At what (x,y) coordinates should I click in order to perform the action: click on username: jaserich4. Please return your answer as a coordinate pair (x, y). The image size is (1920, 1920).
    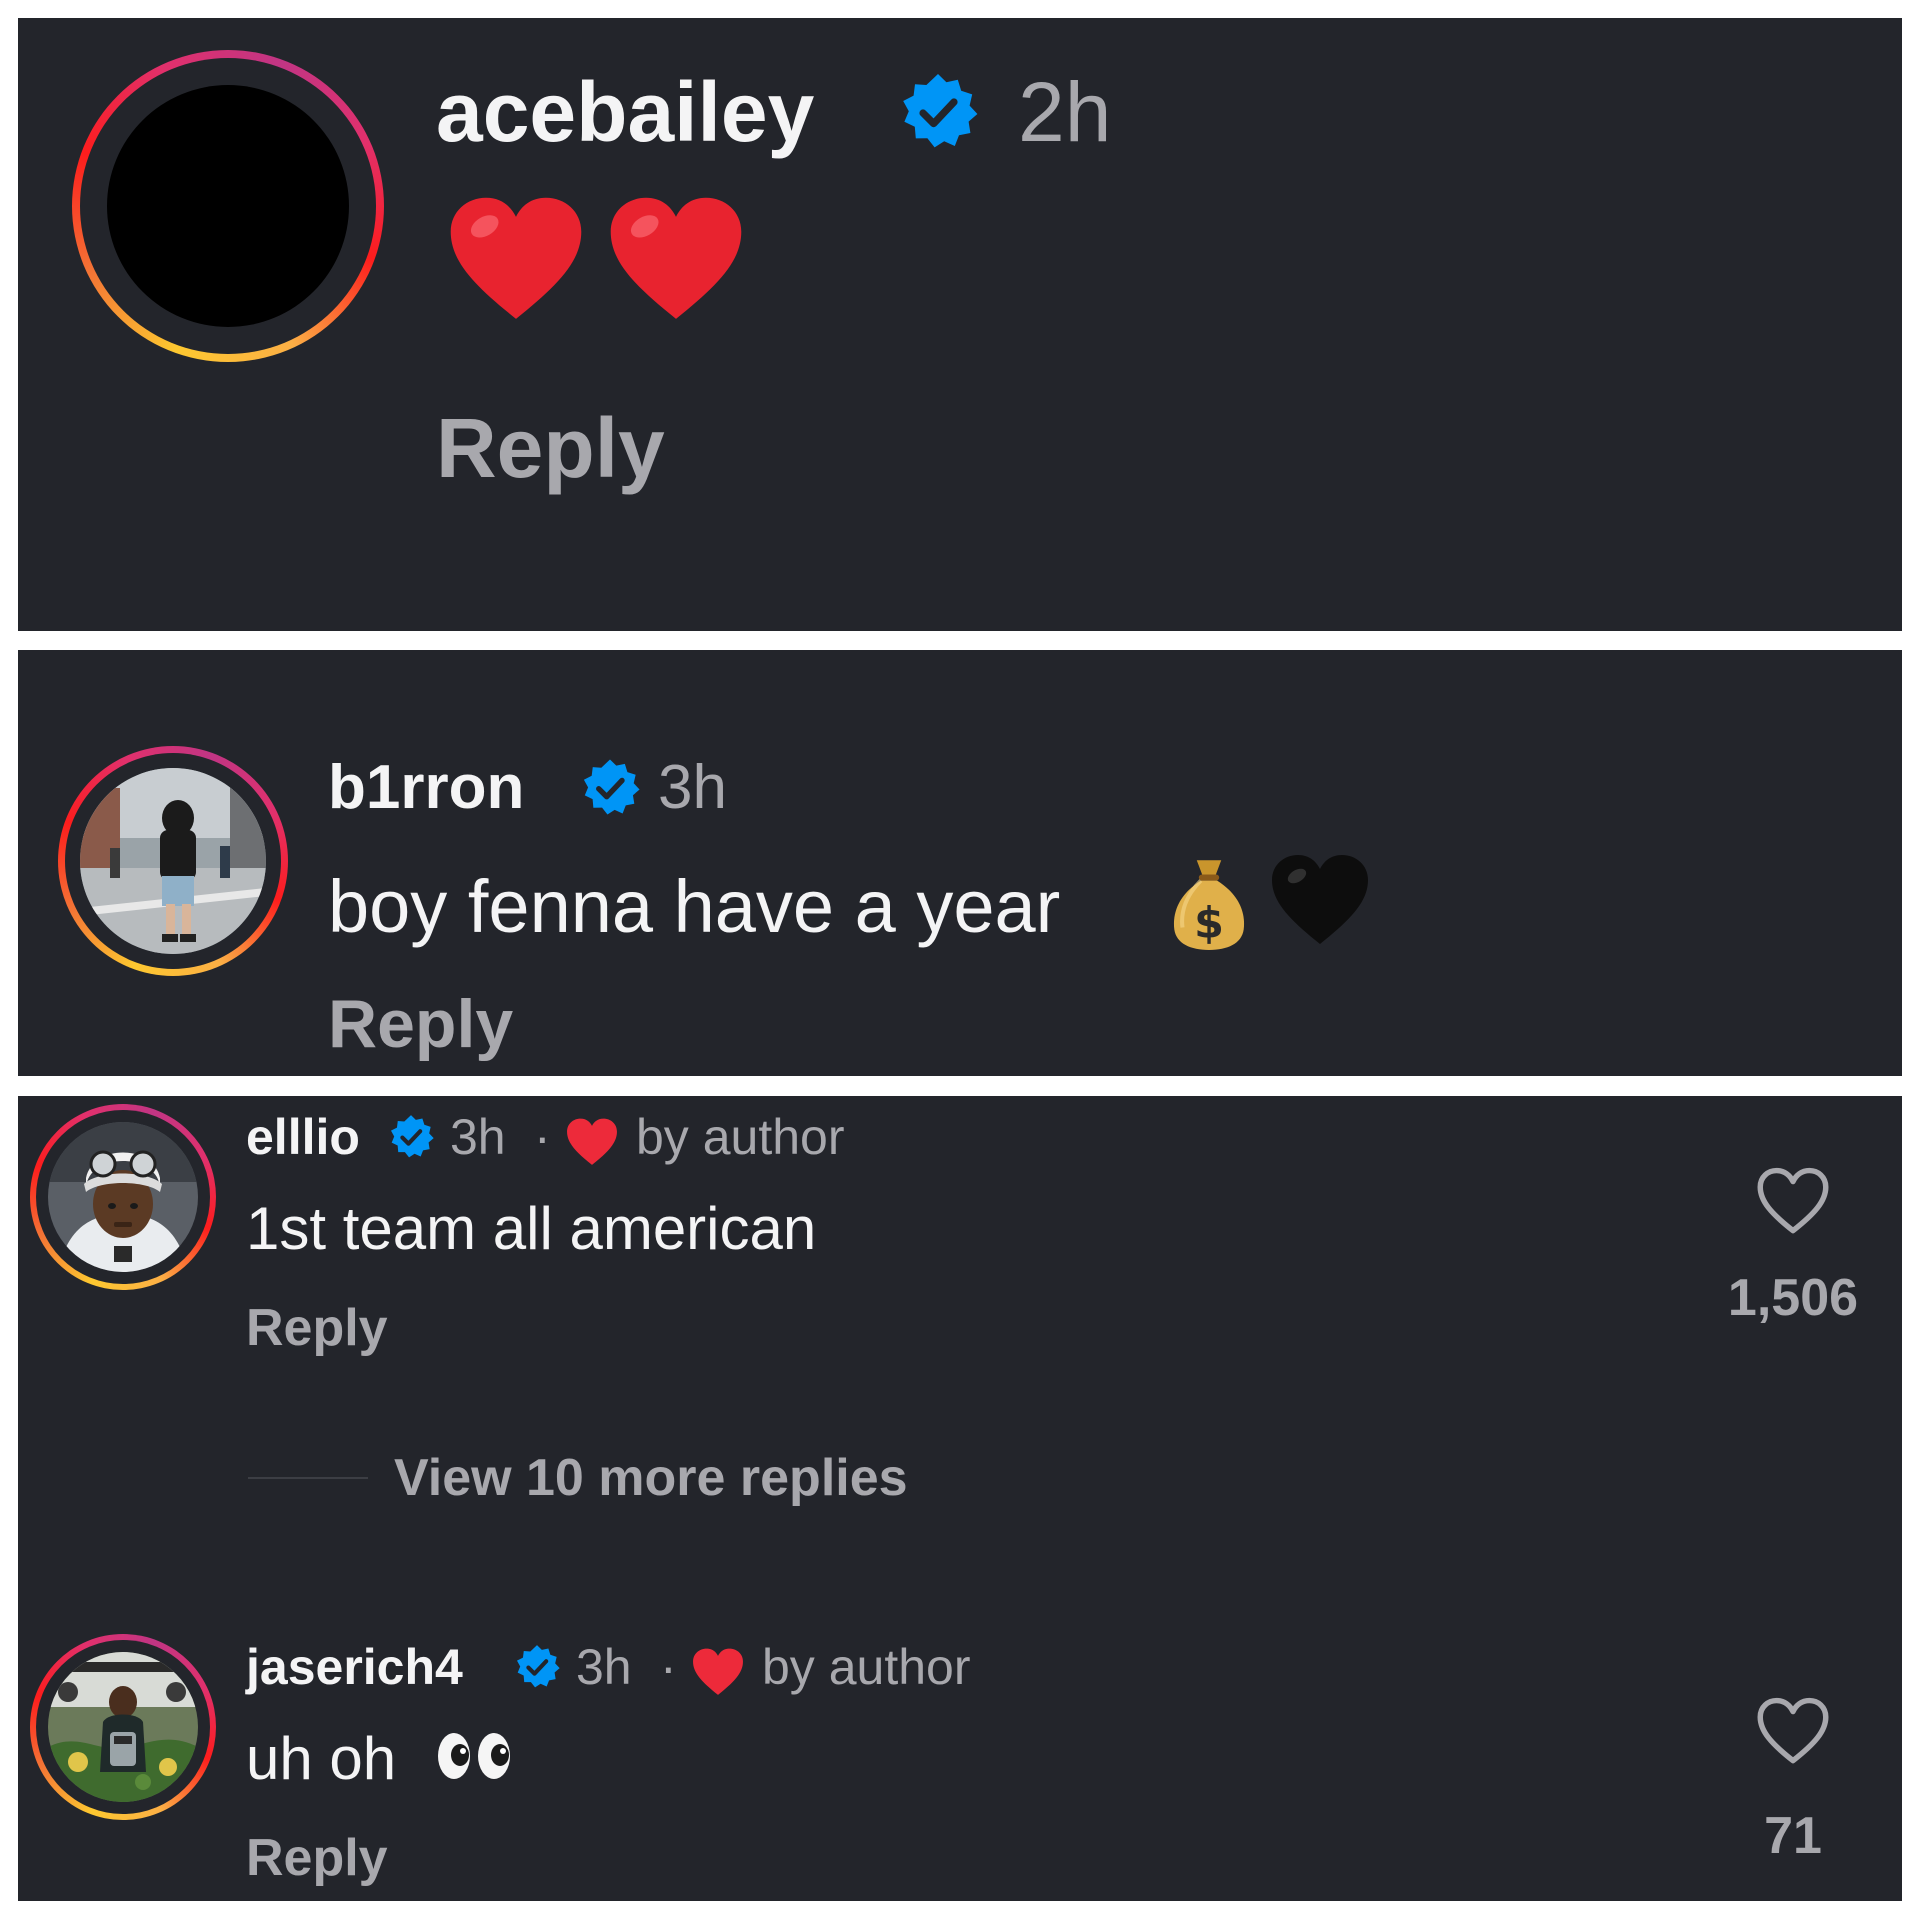
    Looking at the image, I should click on (354, 1667).